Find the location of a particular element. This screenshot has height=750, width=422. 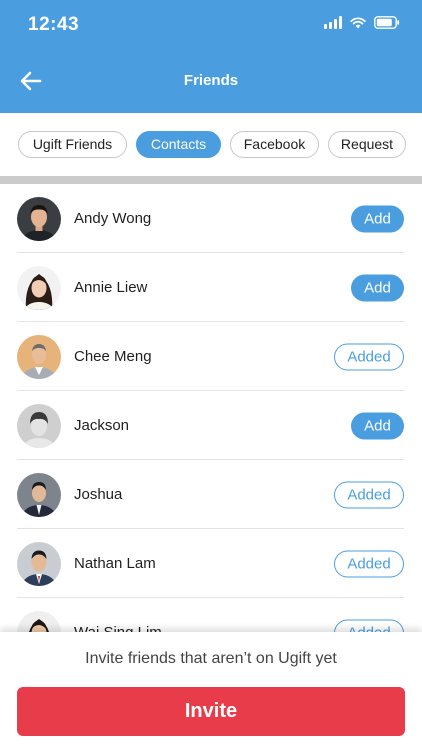

list-item: Andy Wong Add is located at coordinates (211, 218).